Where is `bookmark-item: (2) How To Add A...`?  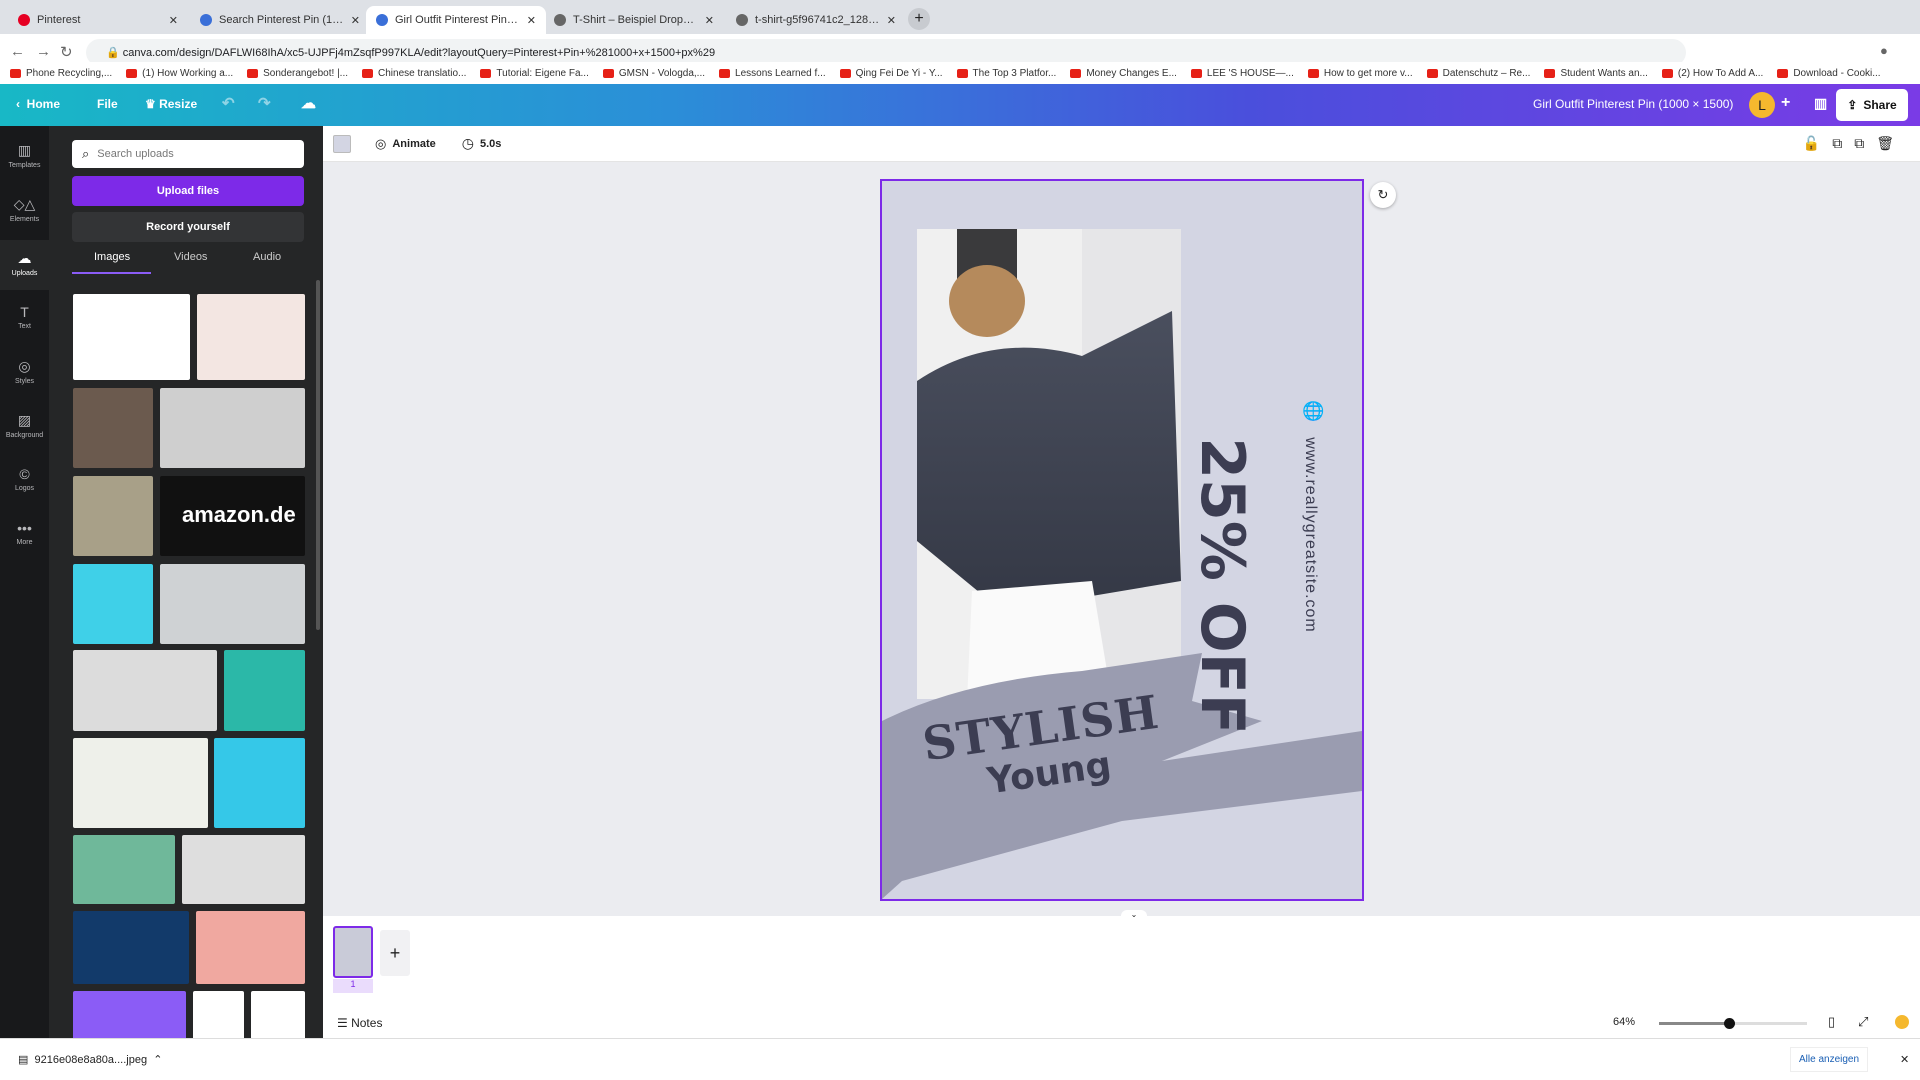 bookmark-item: (2) How To Add A... is located at coordinates (1712, 73).